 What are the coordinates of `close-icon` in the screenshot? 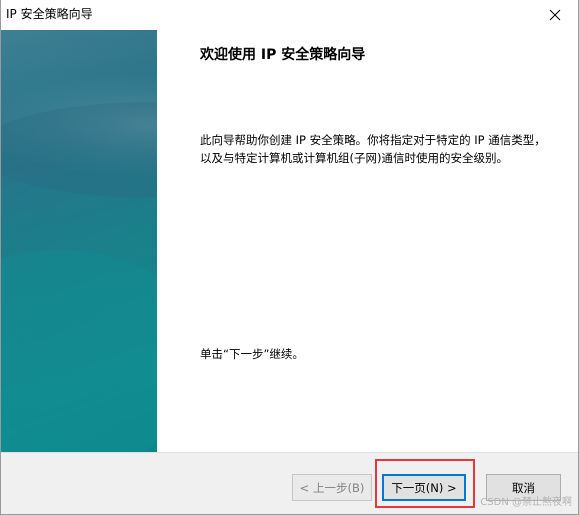 It's located at (555, 15).